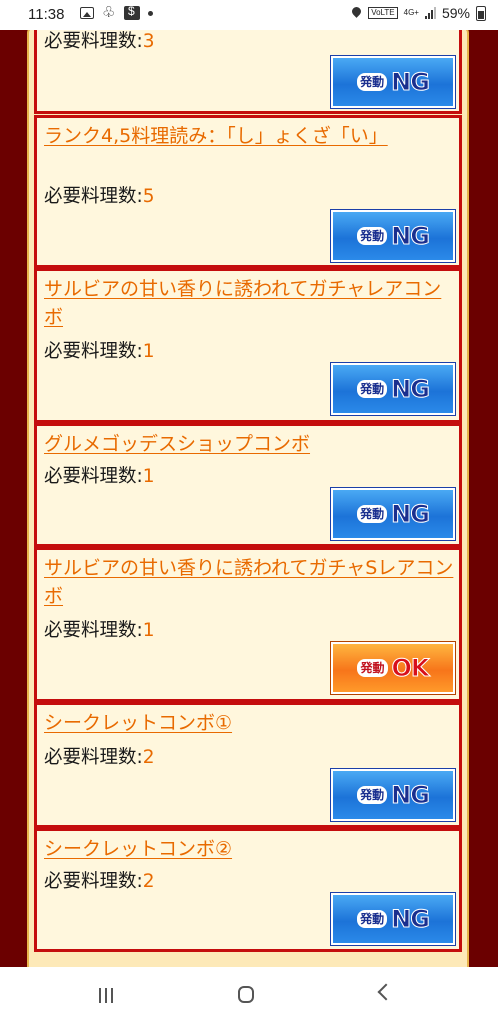  I want to click on required-dishes-value: 5, so click(148, 196).